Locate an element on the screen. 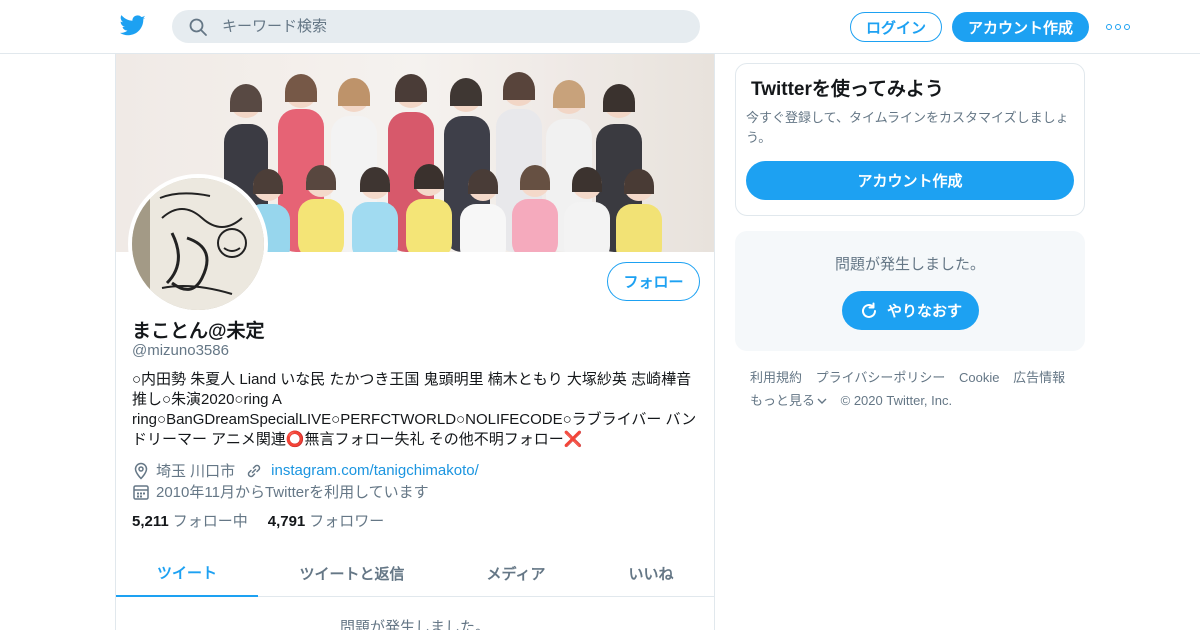 The height and width of the screenshot is (630, 1200). followers-label: フォロワー is located at coordinates (347, 521).